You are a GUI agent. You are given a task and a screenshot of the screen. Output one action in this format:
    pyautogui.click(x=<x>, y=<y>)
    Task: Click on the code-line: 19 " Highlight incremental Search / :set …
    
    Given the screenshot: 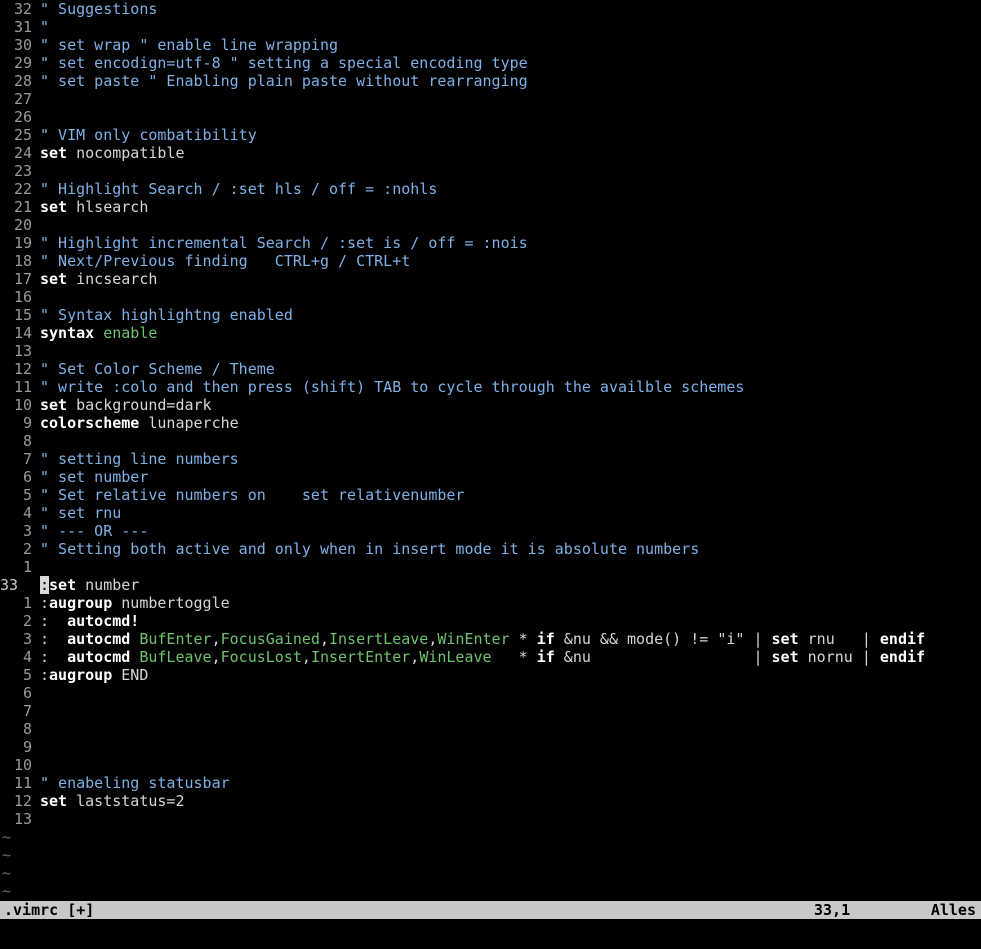 What is the action you would take?
    pyautogui.click(x=490, y=243)
    